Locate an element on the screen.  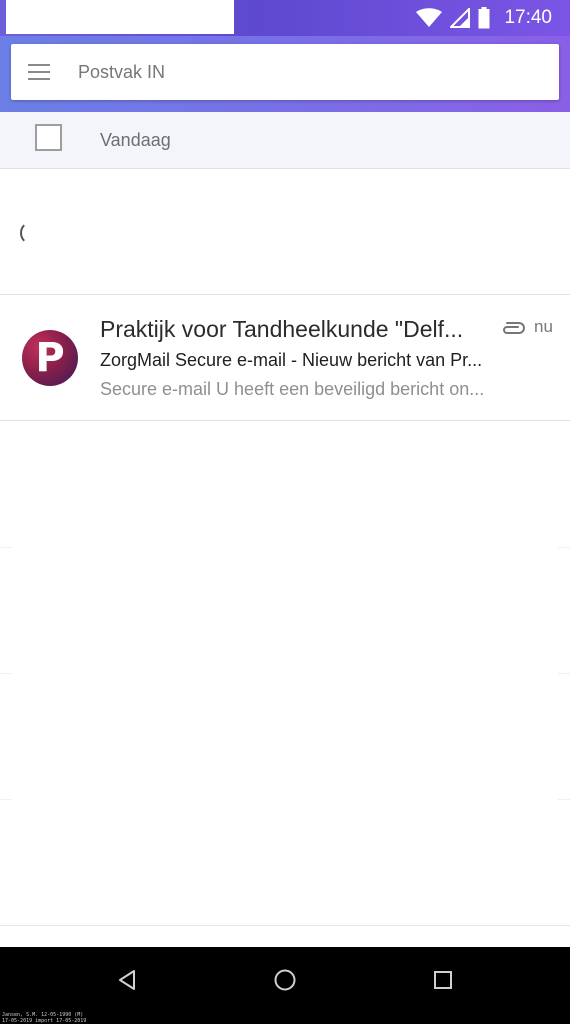
sender-avatar: P is located at coordinates (50, 358).